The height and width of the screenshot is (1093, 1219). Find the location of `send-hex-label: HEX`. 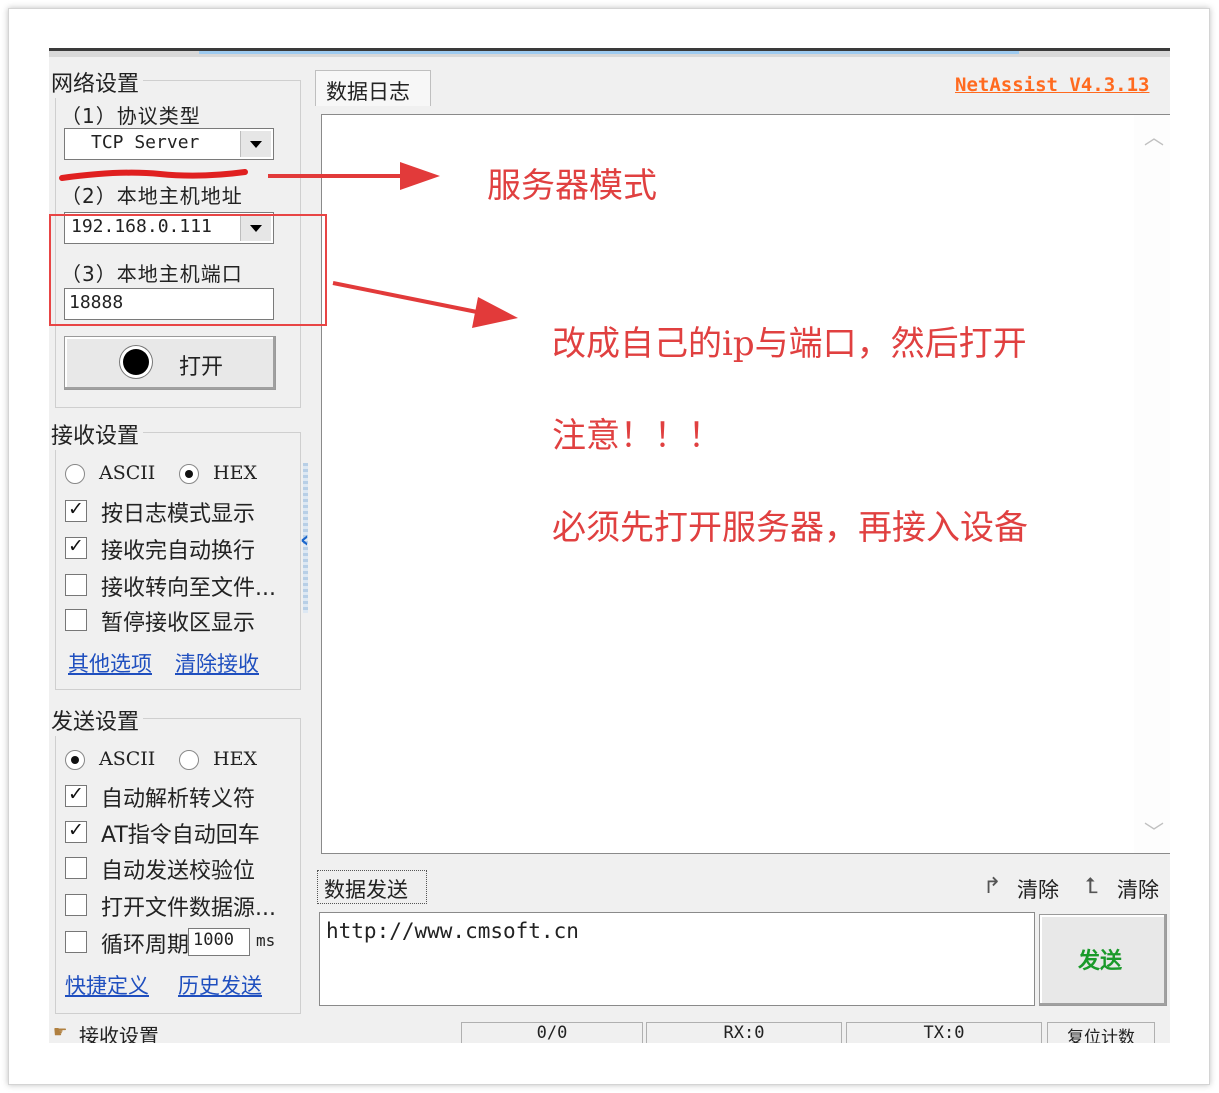

send-hex-label: HEX is located at coordinates (235, 759).